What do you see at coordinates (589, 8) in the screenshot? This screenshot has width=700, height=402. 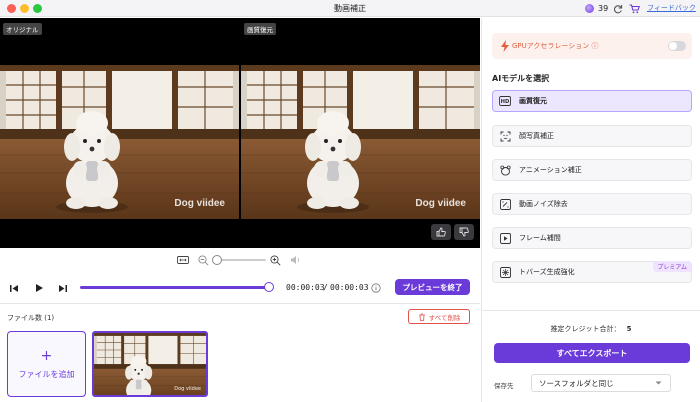 I see `credit-coin-icon` at bounding box center [589, 8].